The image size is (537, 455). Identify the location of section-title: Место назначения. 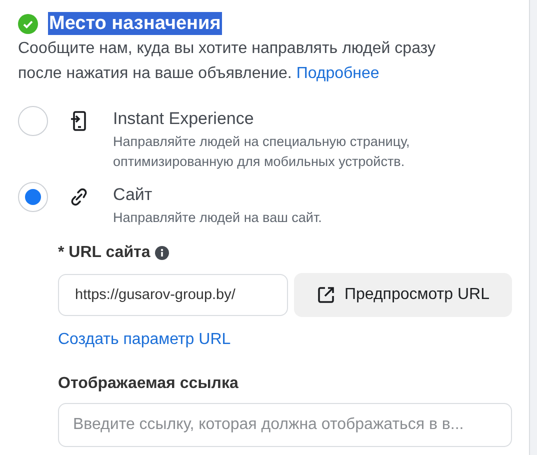
(135, 23).